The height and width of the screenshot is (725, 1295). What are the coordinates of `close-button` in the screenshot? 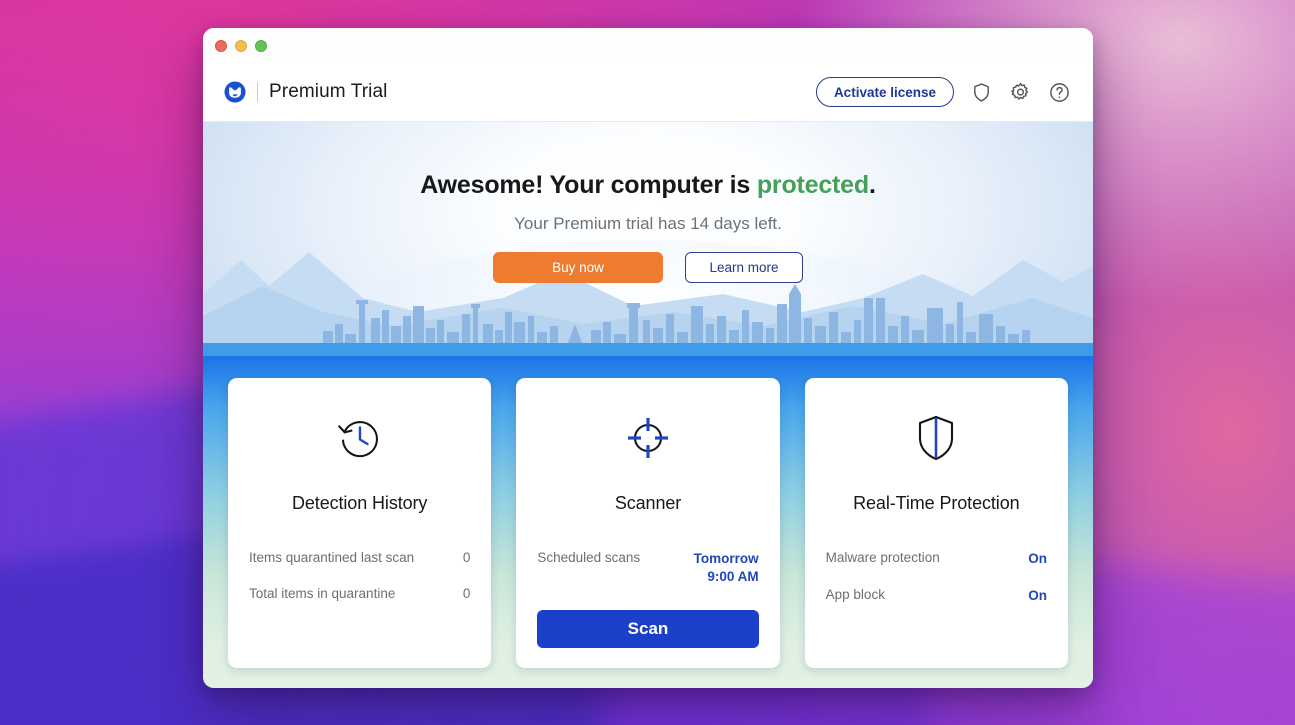 It's located at (221, 46).